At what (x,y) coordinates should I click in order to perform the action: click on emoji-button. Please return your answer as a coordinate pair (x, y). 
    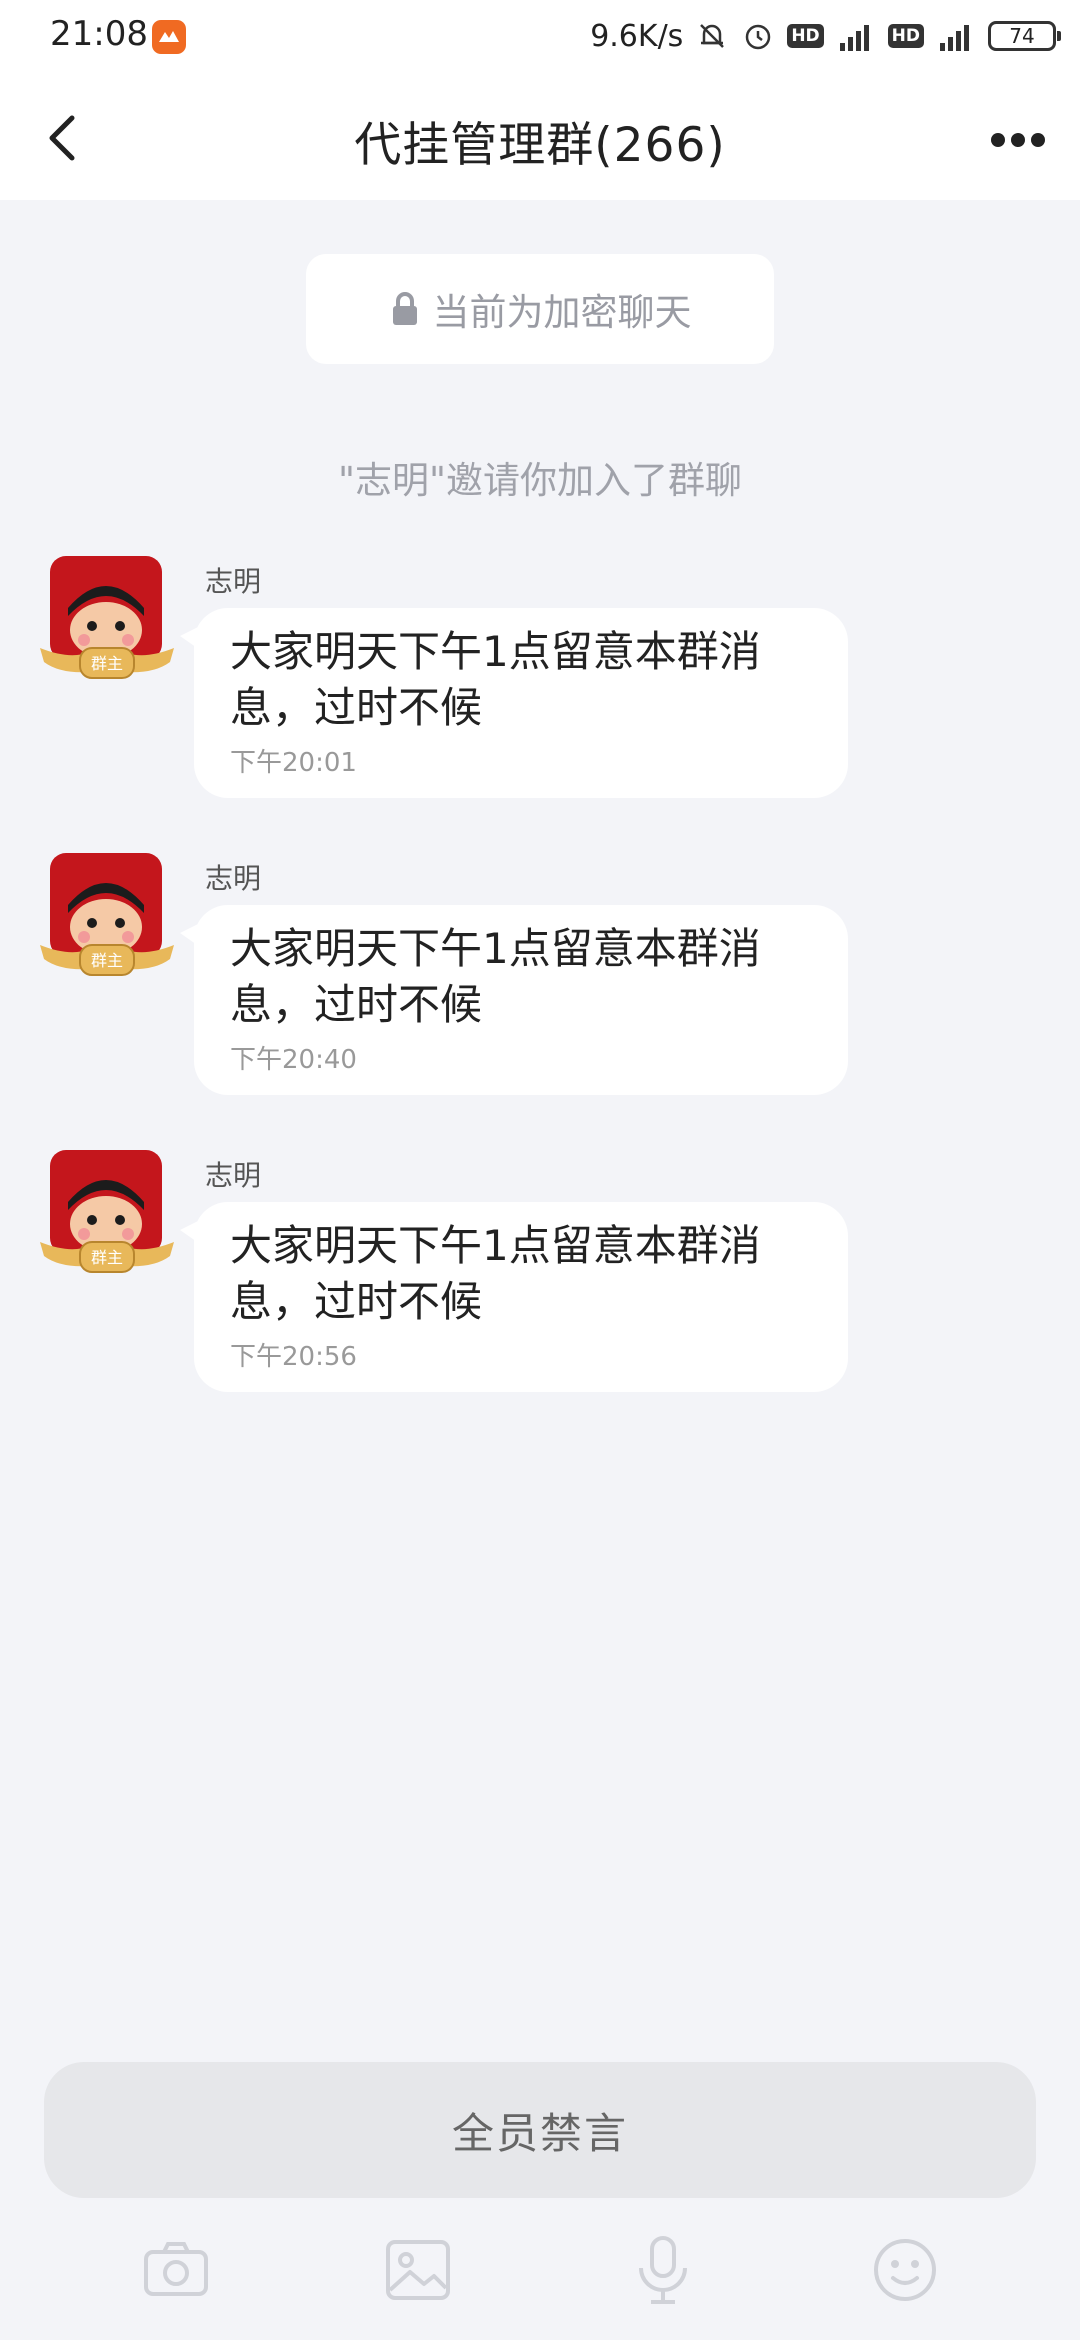
    Looking at the image, I should click on (905, 2270).